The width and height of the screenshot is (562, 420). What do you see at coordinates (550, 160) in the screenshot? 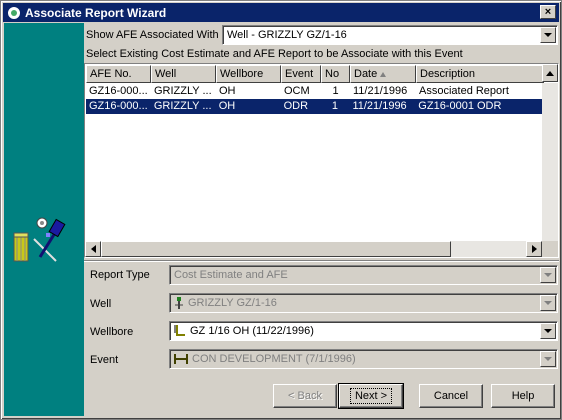
I see `grid-vertical-scrollbar` at bounding box center [550, 160].